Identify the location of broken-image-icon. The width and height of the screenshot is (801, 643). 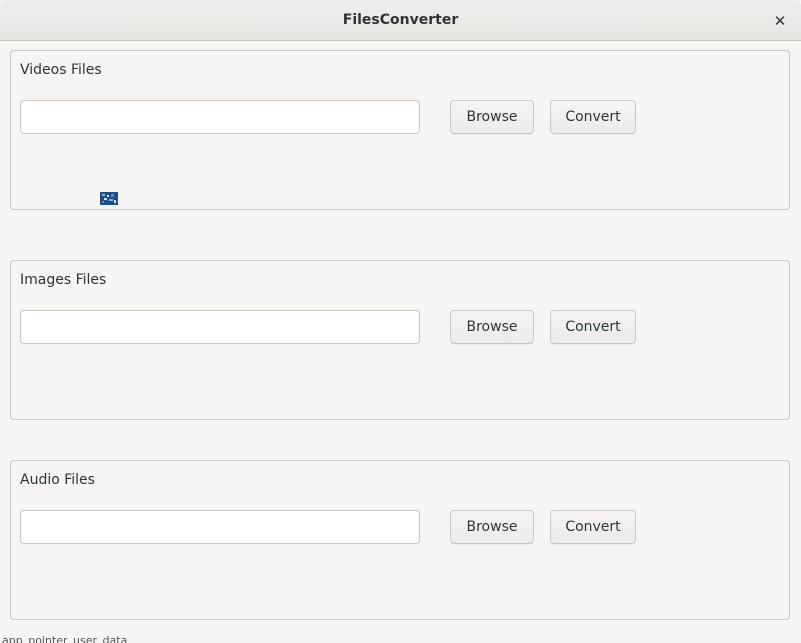
(109, 198).